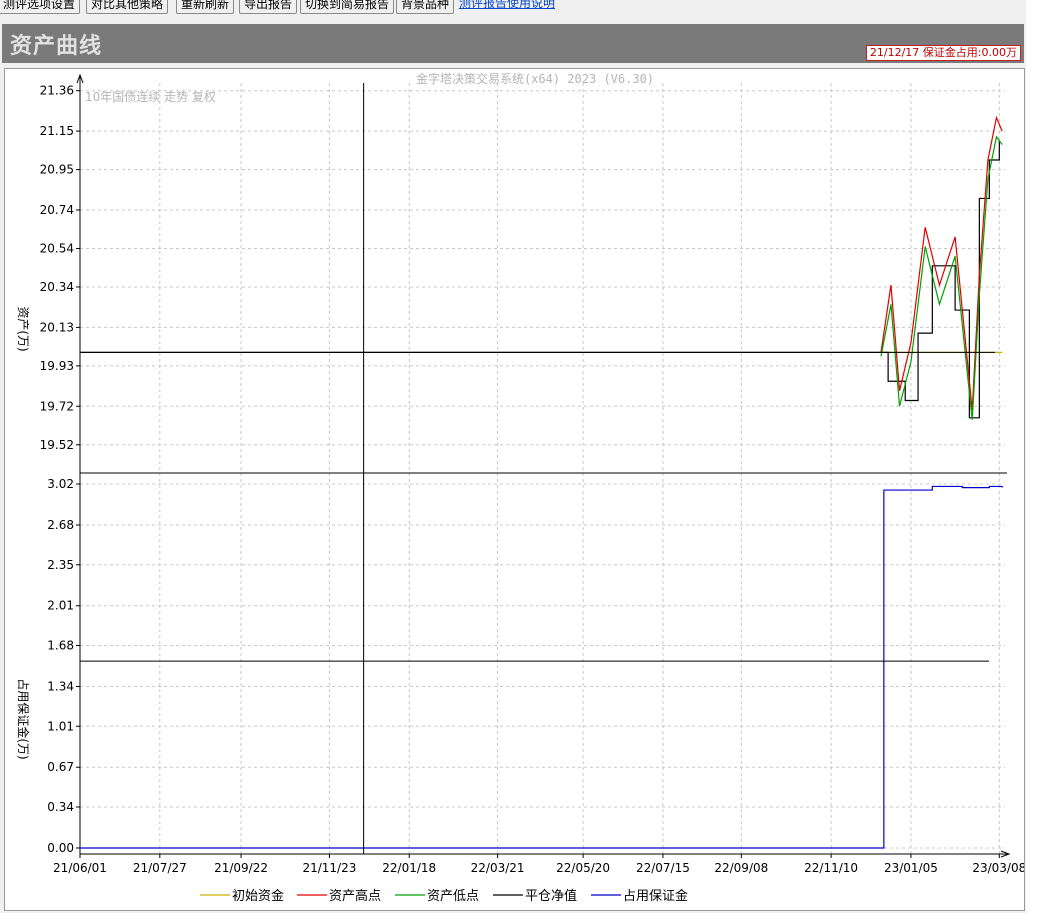  Describe the element at coordinates (741, 868) in the screenshot. I see `x-tick-label: 22/09/08` at that location.